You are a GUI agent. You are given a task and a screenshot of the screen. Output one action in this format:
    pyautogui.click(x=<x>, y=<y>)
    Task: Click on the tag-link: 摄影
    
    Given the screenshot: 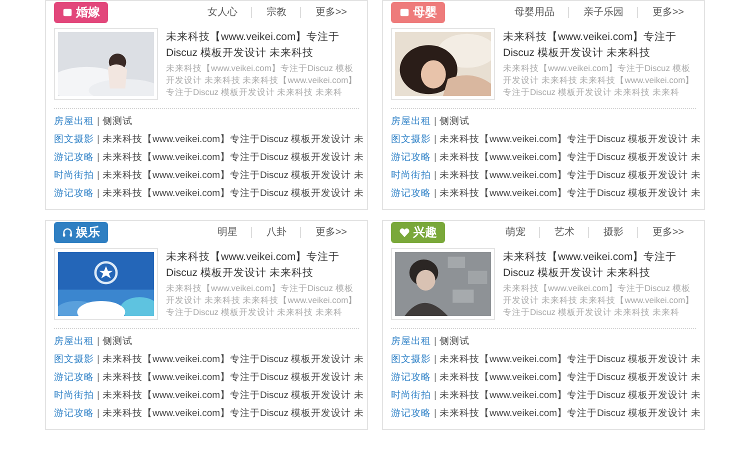 What is the action you would take?
    pyautogui.click(x=613, y=232)
    